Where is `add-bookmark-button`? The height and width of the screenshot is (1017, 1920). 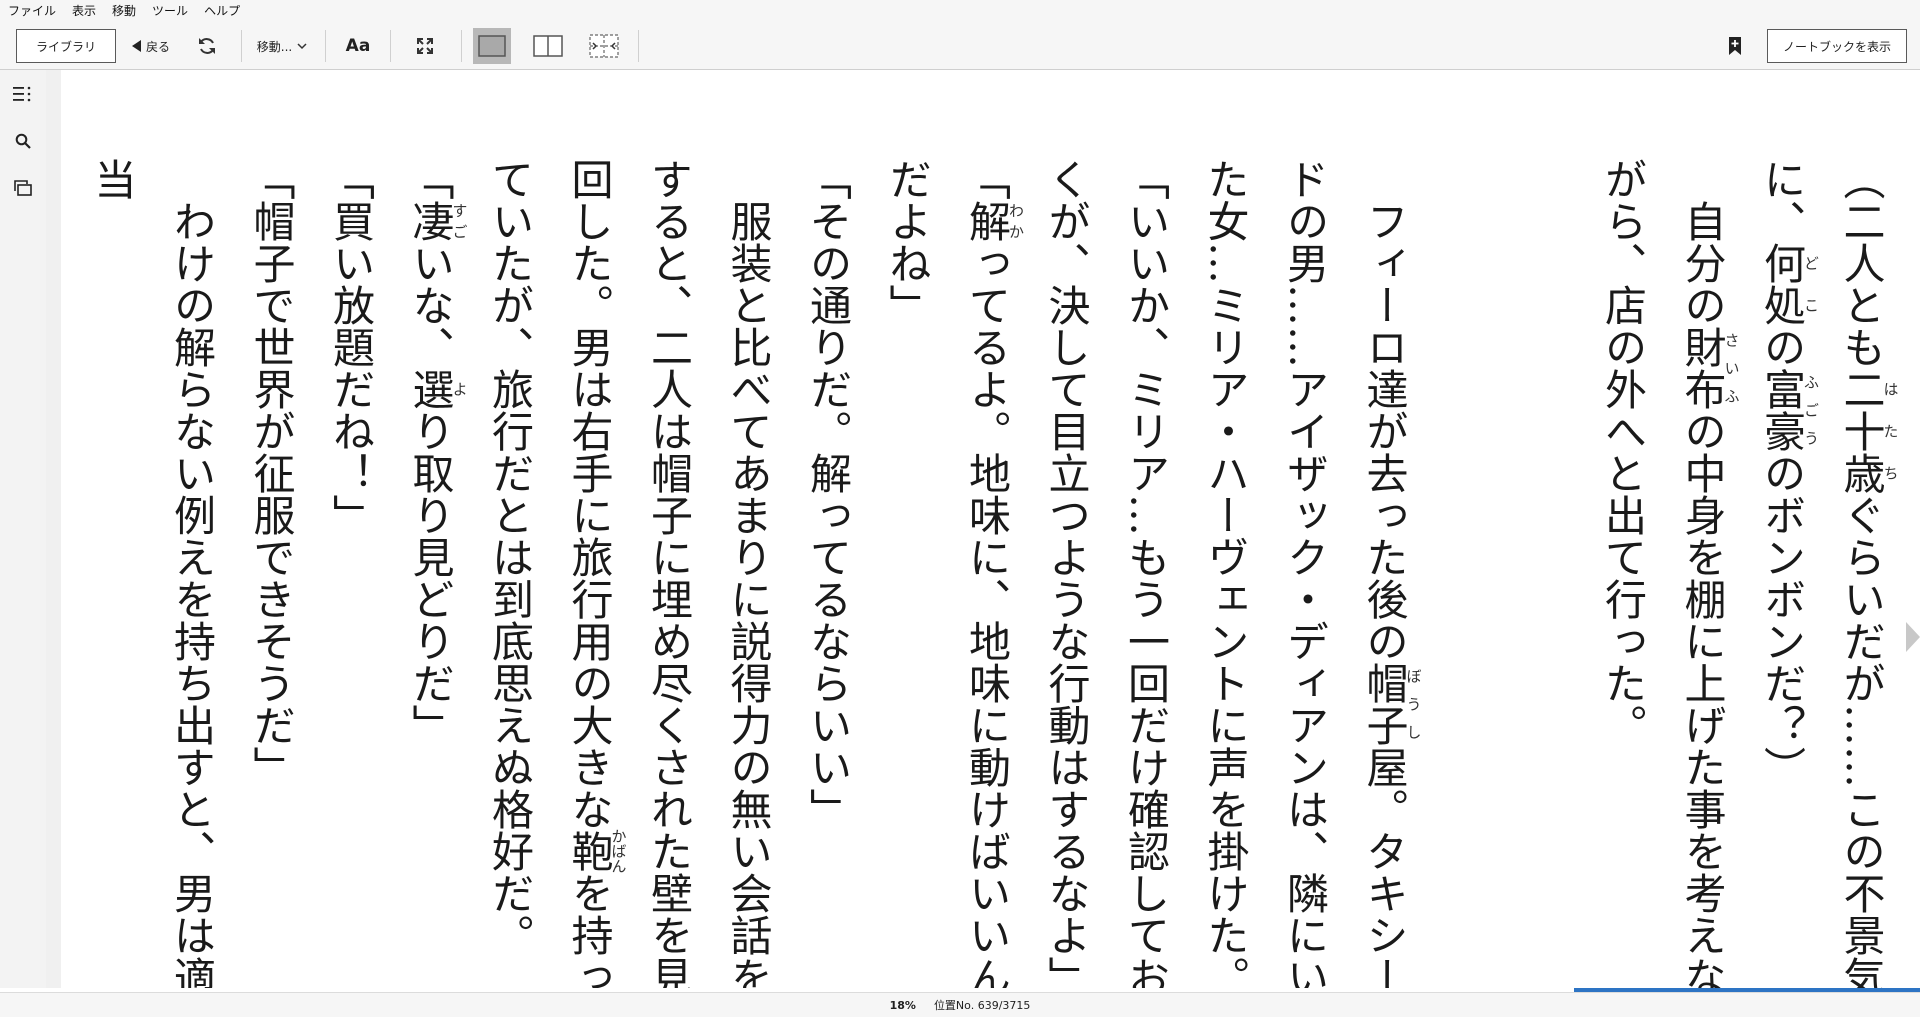
add-bookmark-button is located at coordinates (1735, 46).